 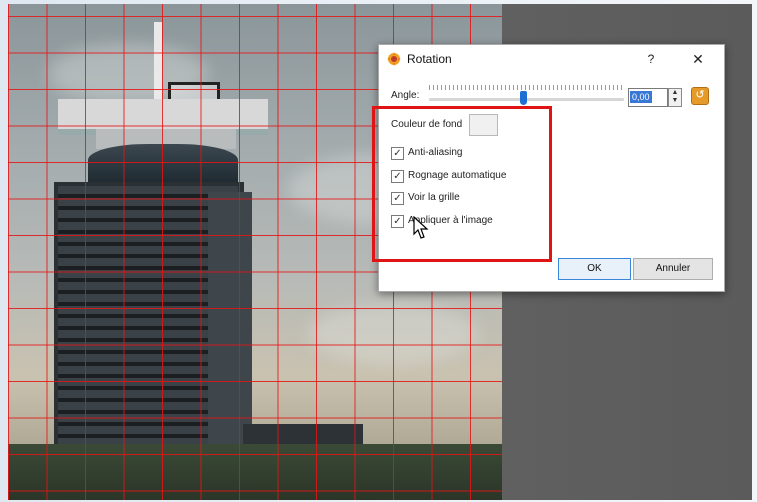 What do you see at coordinates (700, 96) in the screenshot?
I see `reset-circle-arrow-icon: ↺` at bounding box center [700, 96].